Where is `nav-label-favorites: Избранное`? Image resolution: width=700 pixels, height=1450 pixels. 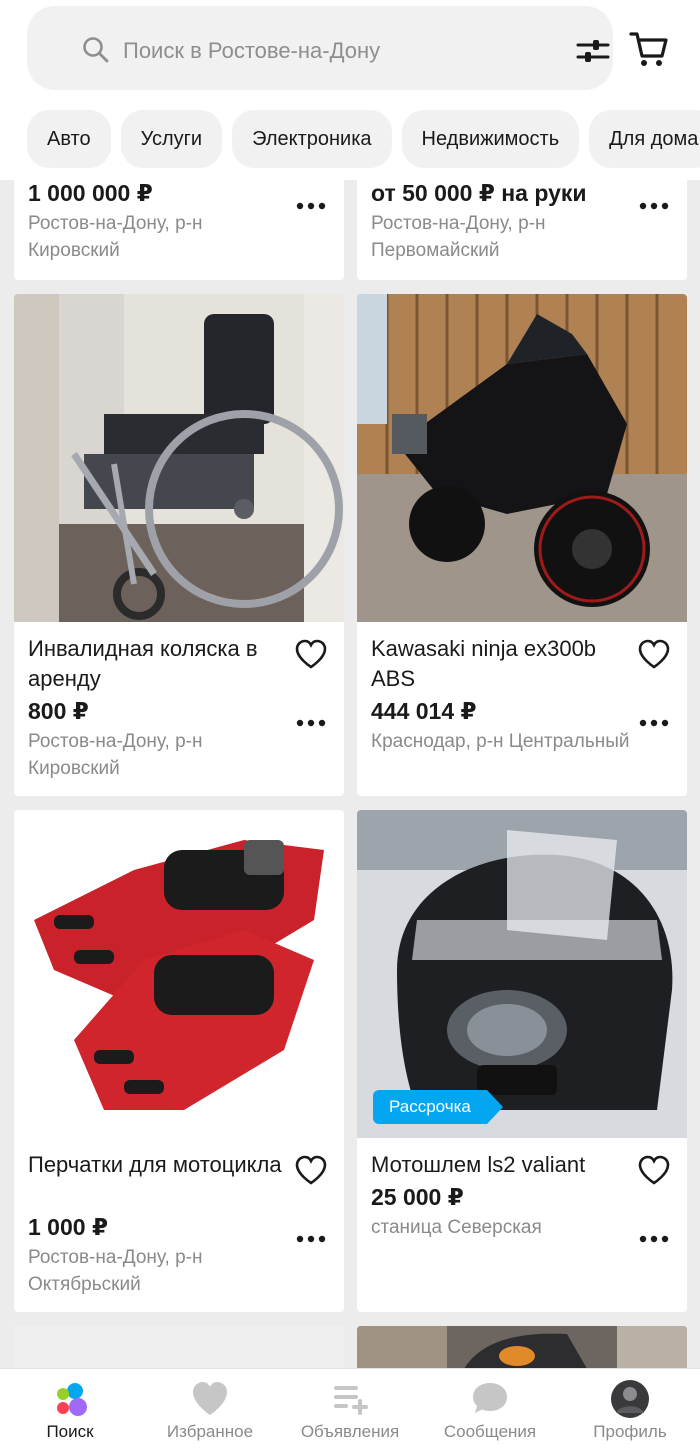
nav-label-favorites: Избранное is located at coordinates (210, 1431).